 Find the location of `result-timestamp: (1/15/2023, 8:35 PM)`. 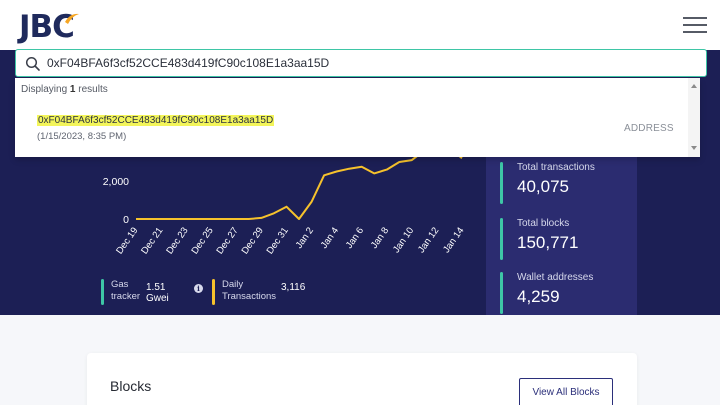

result-timestamp: (1/15/2023, 8:35 PM) is located at coordinates (82, 136).